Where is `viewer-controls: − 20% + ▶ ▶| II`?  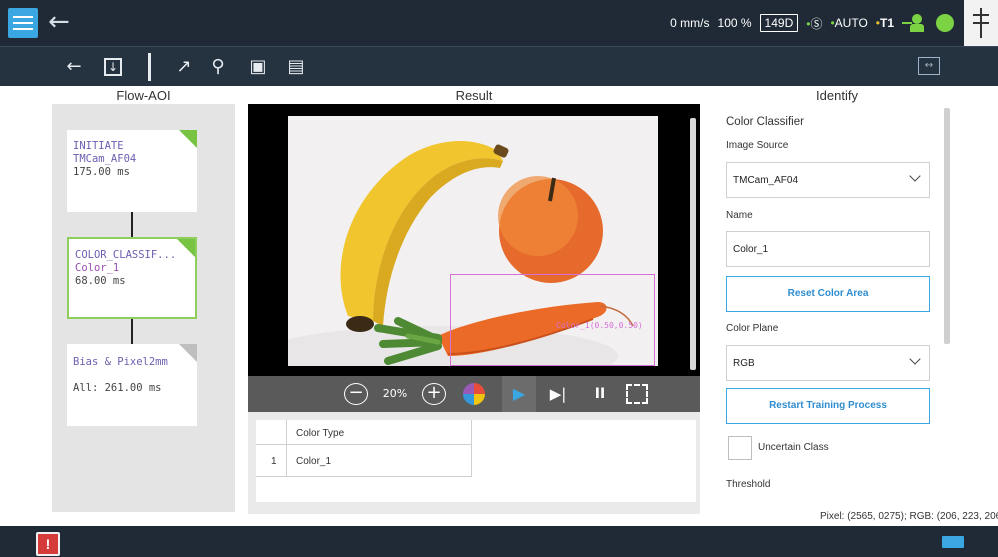
viewer-controls: − 20% + ▶ ▶| II is located at coordinates (474, 394).